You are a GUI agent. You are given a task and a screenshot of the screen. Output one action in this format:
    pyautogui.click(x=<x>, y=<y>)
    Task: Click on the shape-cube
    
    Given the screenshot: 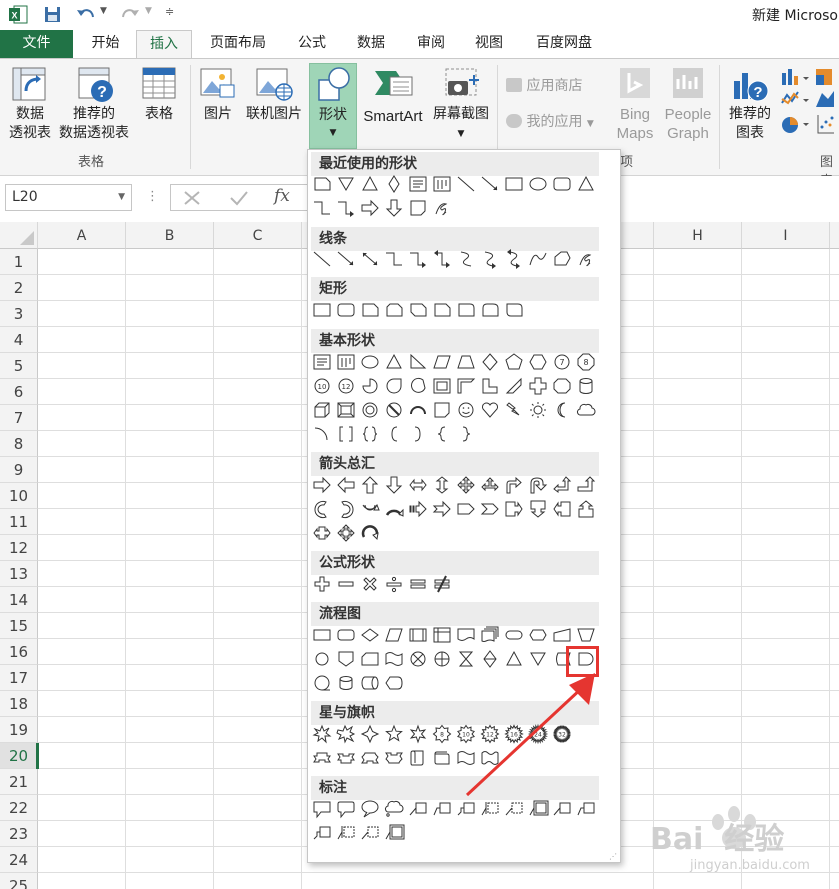 What is the action you would take?
    pyautogui.click(x=322, y=410)
    